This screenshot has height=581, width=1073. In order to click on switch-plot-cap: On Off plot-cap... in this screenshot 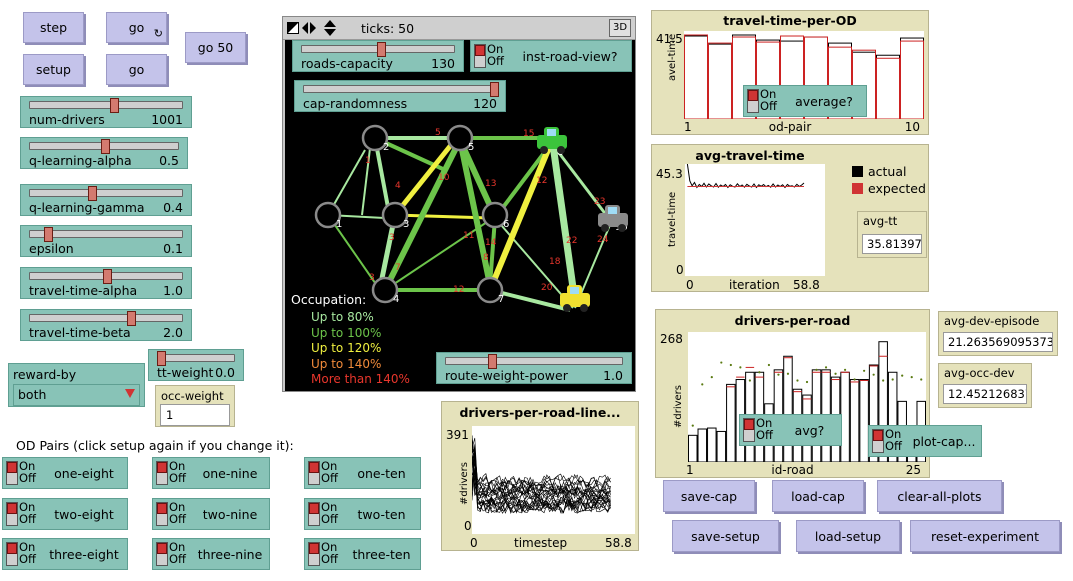, I will do `click(925, 441)`.